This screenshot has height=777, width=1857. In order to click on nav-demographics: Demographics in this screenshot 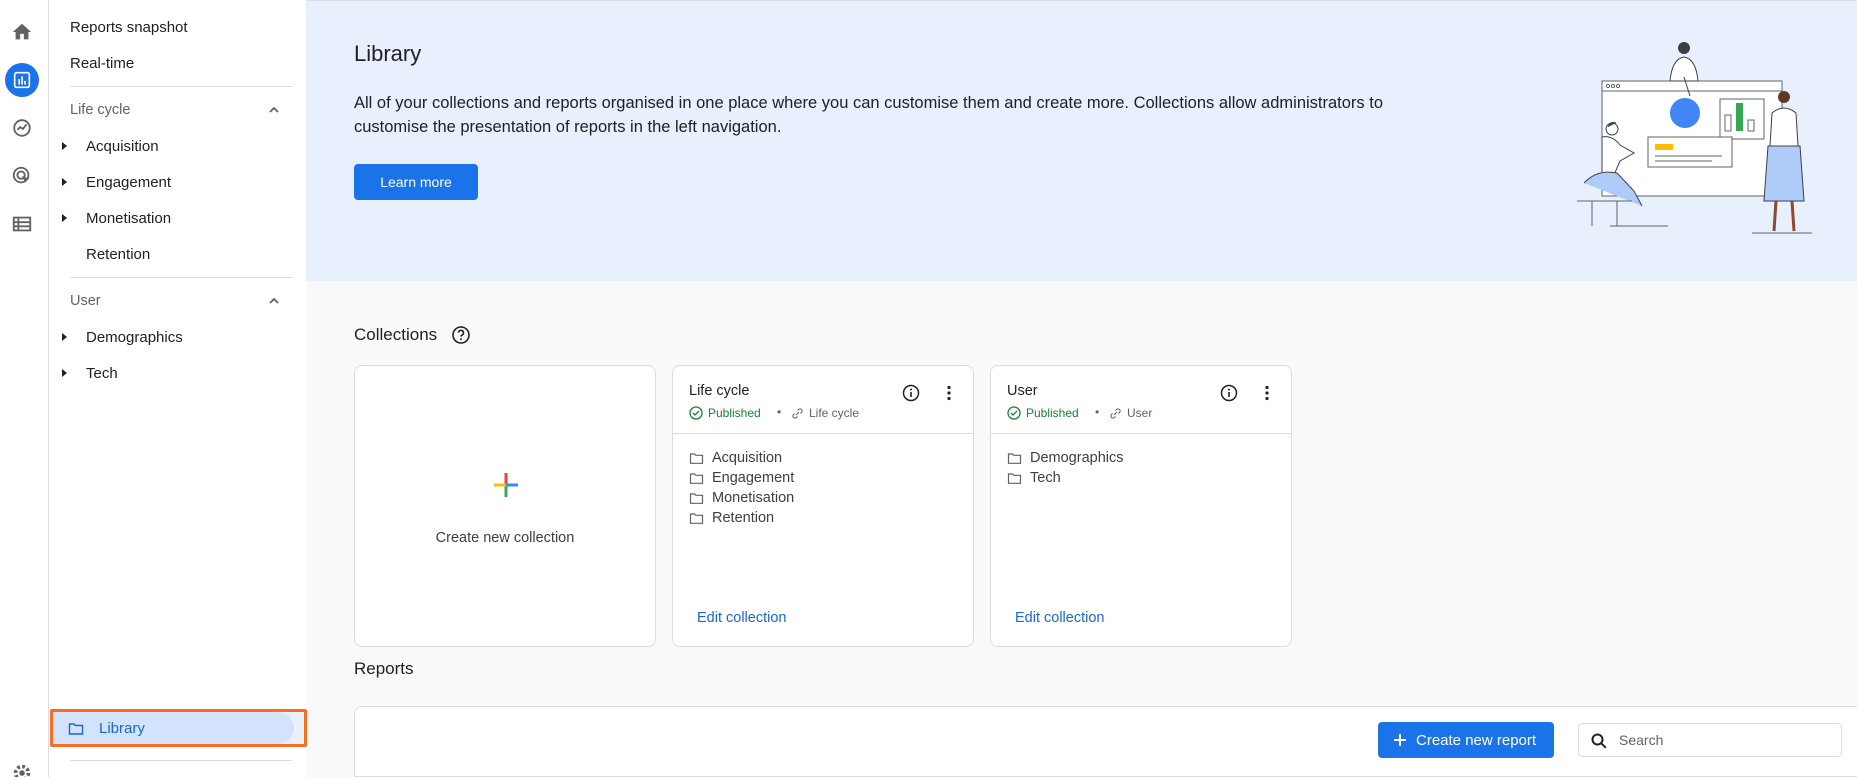, I will do `click(177, 337)`.